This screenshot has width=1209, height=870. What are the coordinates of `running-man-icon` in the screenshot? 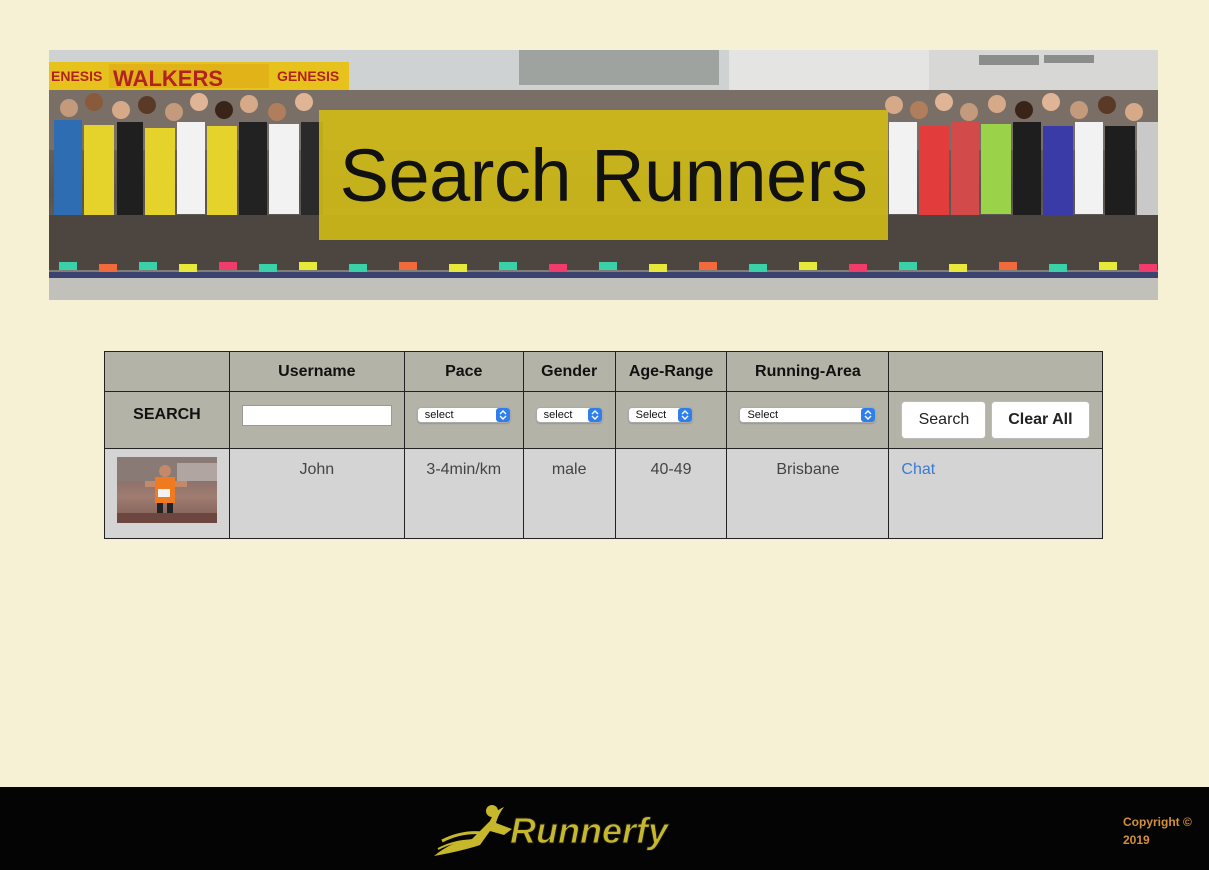 It's located at (473, 830).